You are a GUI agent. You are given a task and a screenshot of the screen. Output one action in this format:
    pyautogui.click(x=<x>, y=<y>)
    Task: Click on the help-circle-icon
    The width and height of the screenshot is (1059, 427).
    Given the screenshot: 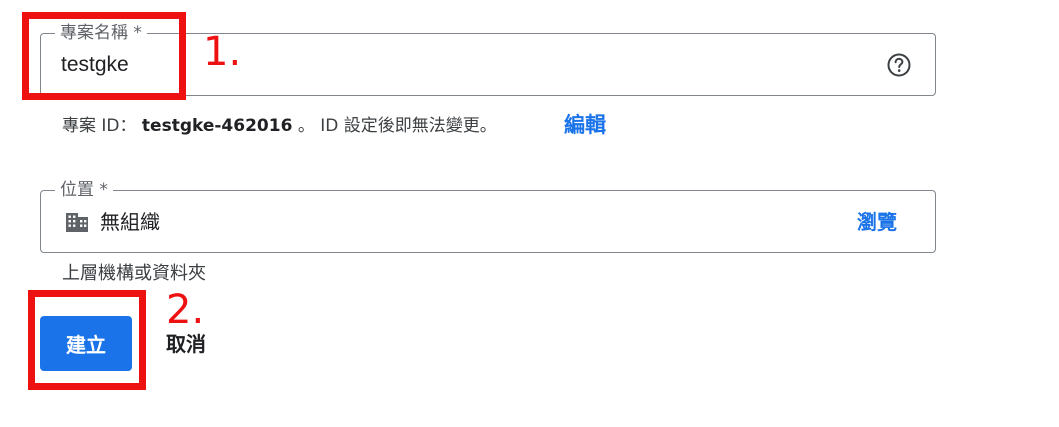 What is the action you would take?
    pyautogui.click(x=899, y=65)
    